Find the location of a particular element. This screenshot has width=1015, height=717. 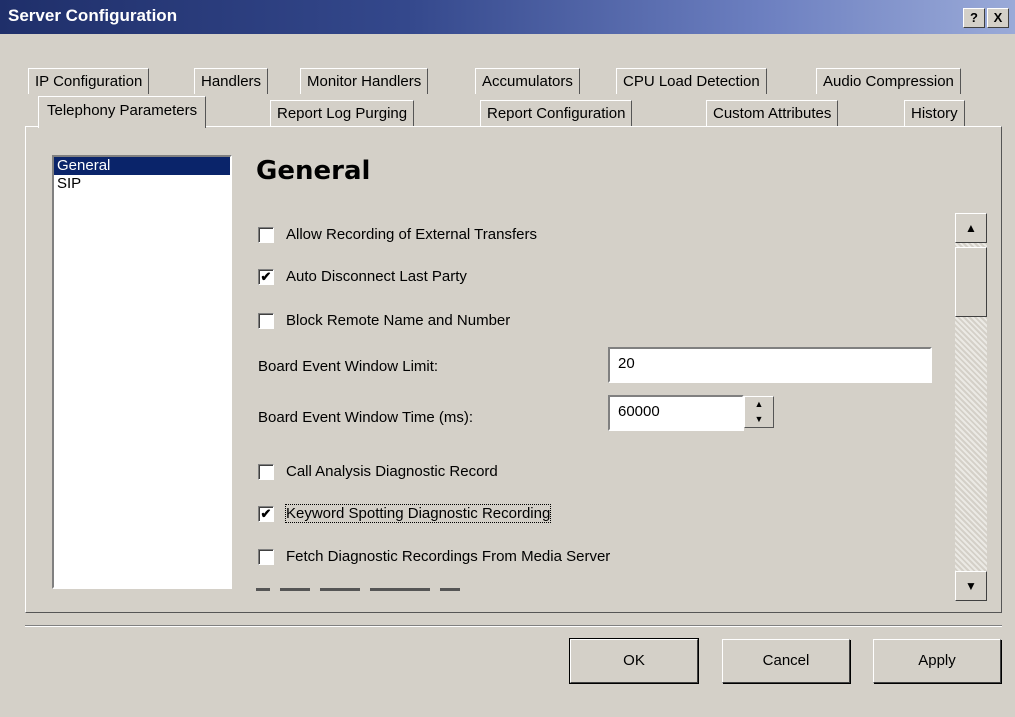

scroll-up-icon: ▲ is located at coordinates (971, 228).